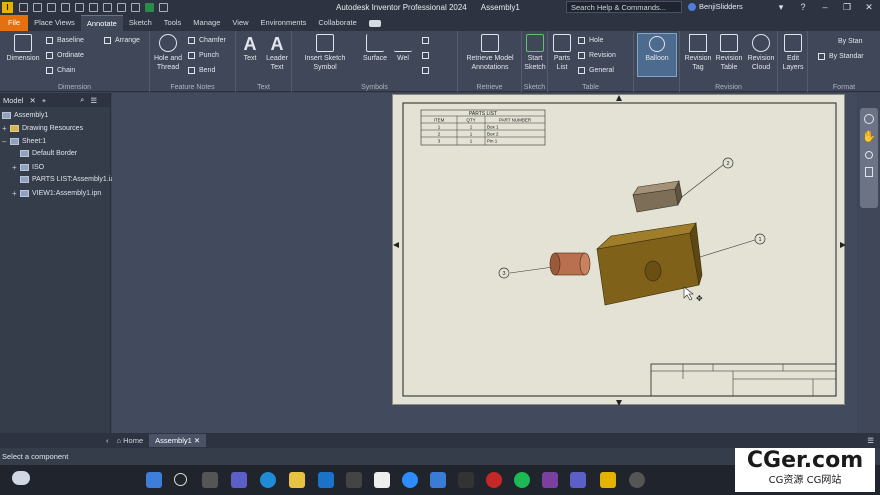 The image size is (880, 495). Describe the element at coordinates (522, 480) in the screenshot. I see `spotify-icon` at that location.